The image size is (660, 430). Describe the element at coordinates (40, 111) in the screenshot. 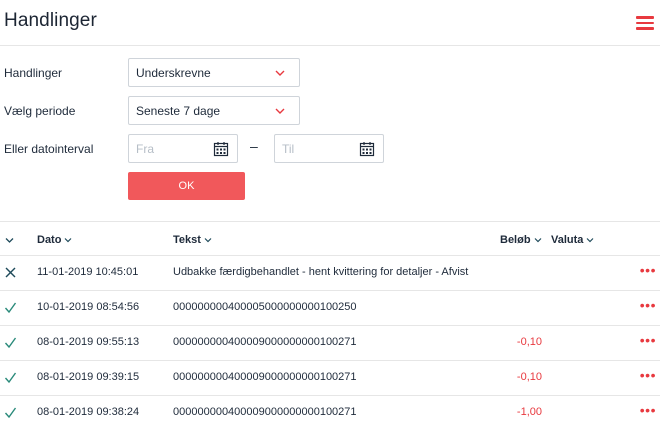

I see `period-label: Vælg periode` at that location.